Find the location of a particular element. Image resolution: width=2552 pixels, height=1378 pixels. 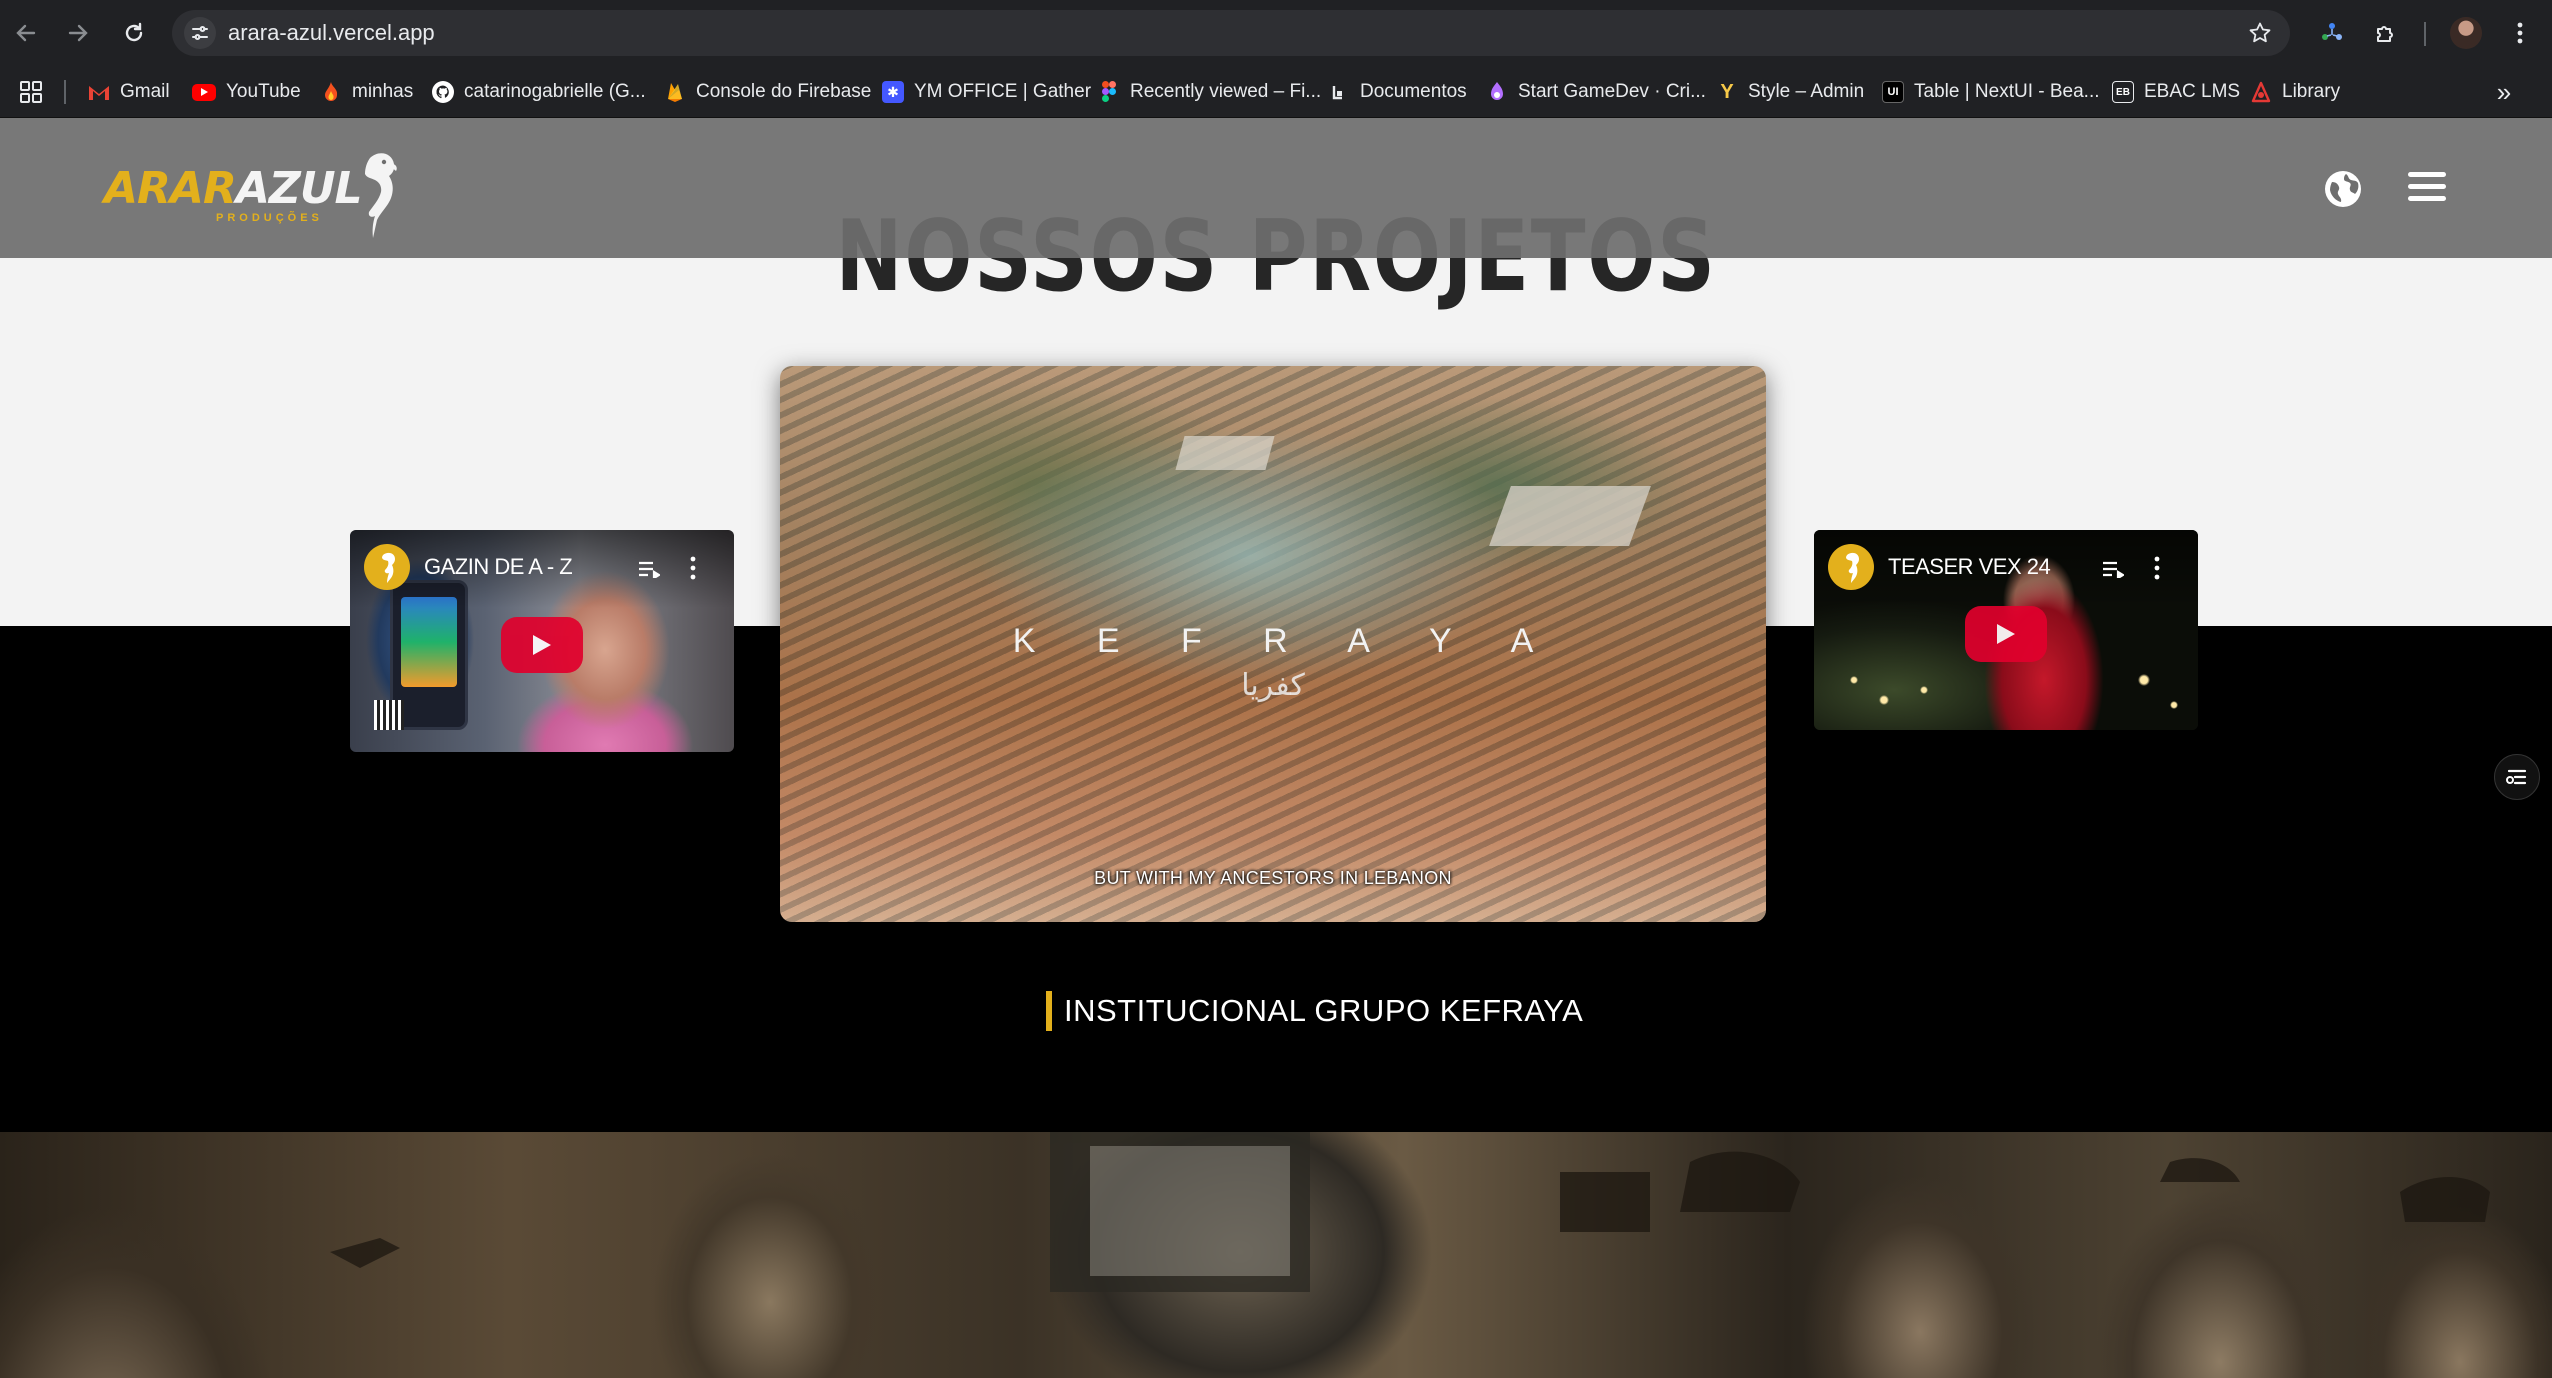

library-icon is located at coordinates (2261, 92).